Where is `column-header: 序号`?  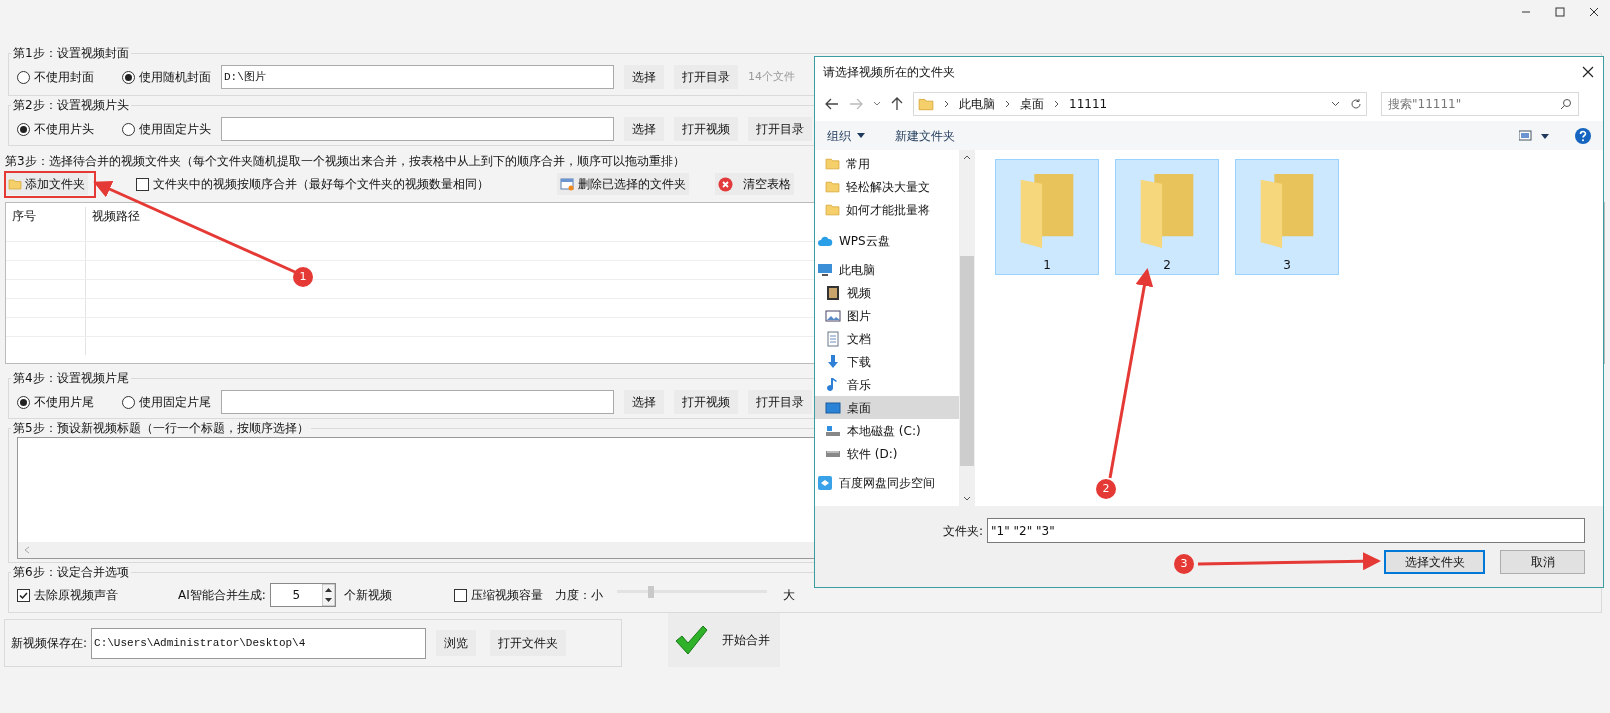 column-header: 序号 is located at coordinates (46, 224).